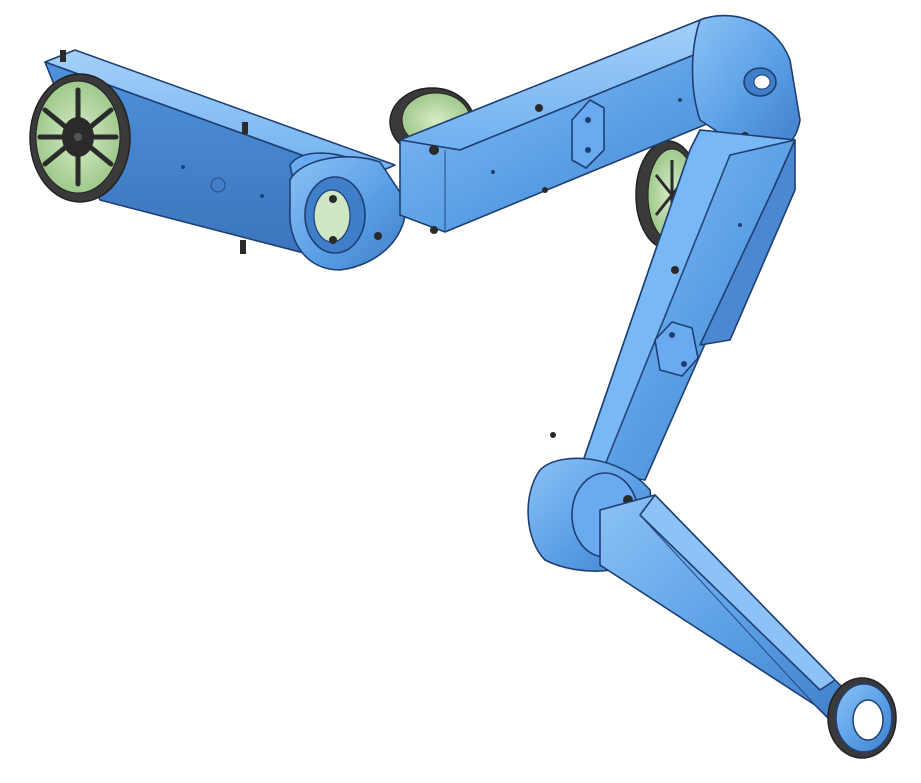  What do you see at coordinates (80, 138) in the screenshot?
I see `base-motor` at bounding box center [80, 138].